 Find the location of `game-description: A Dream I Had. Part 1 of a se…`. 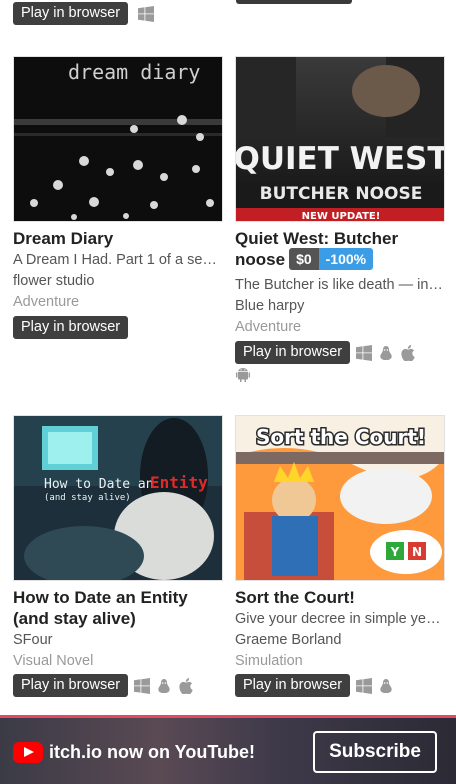

game-description: A Dream I Had. Part 1 of a se… is located at coordinates (115, 260).